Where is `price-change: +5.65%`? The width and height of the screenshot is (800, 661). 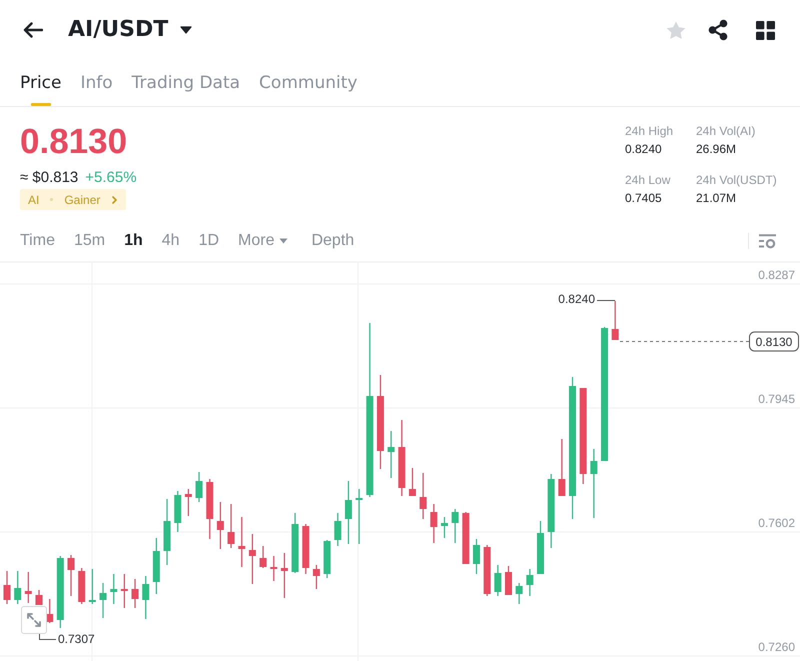 price-change: +5.65% is located at coordinates (111, 178).